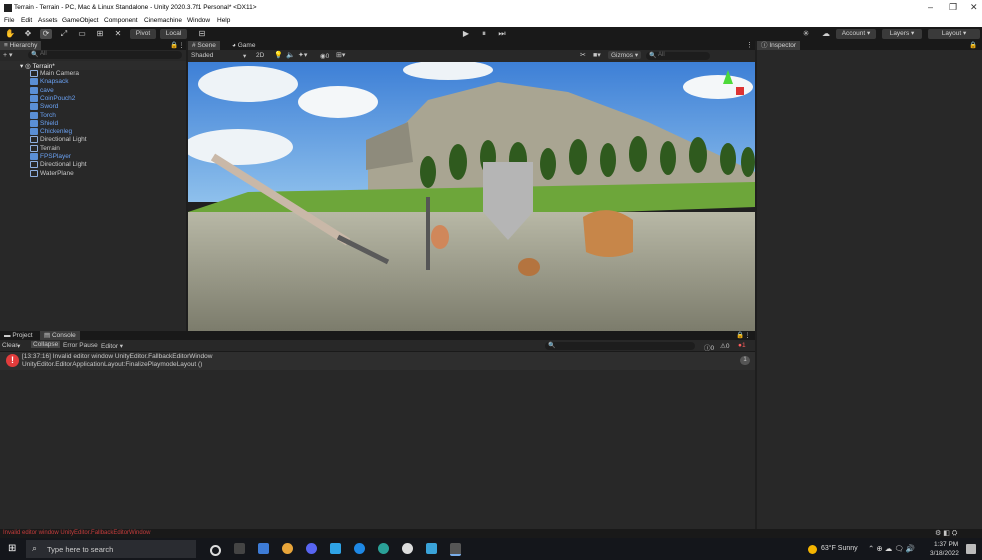 This screenshot has width=982, height=560. Describe the element at coordinates (290, 55) in the screenshot. I see `audio-toggle-icon: 🔈` at that location.